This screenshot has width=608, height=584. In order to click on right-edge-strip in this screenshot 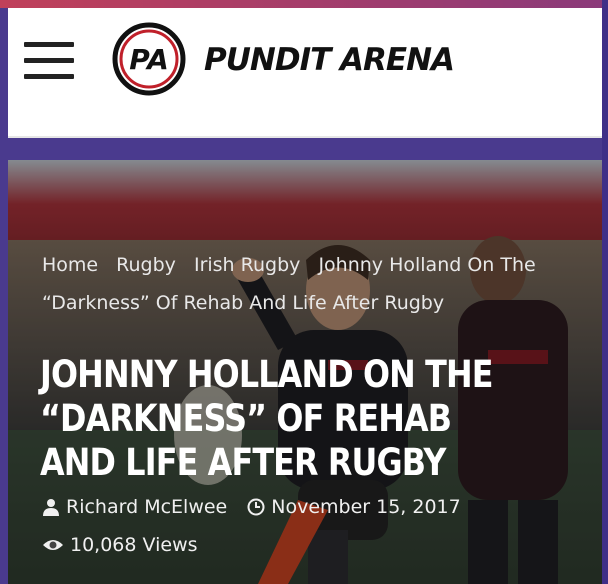, I will do `click(605, 292)`.